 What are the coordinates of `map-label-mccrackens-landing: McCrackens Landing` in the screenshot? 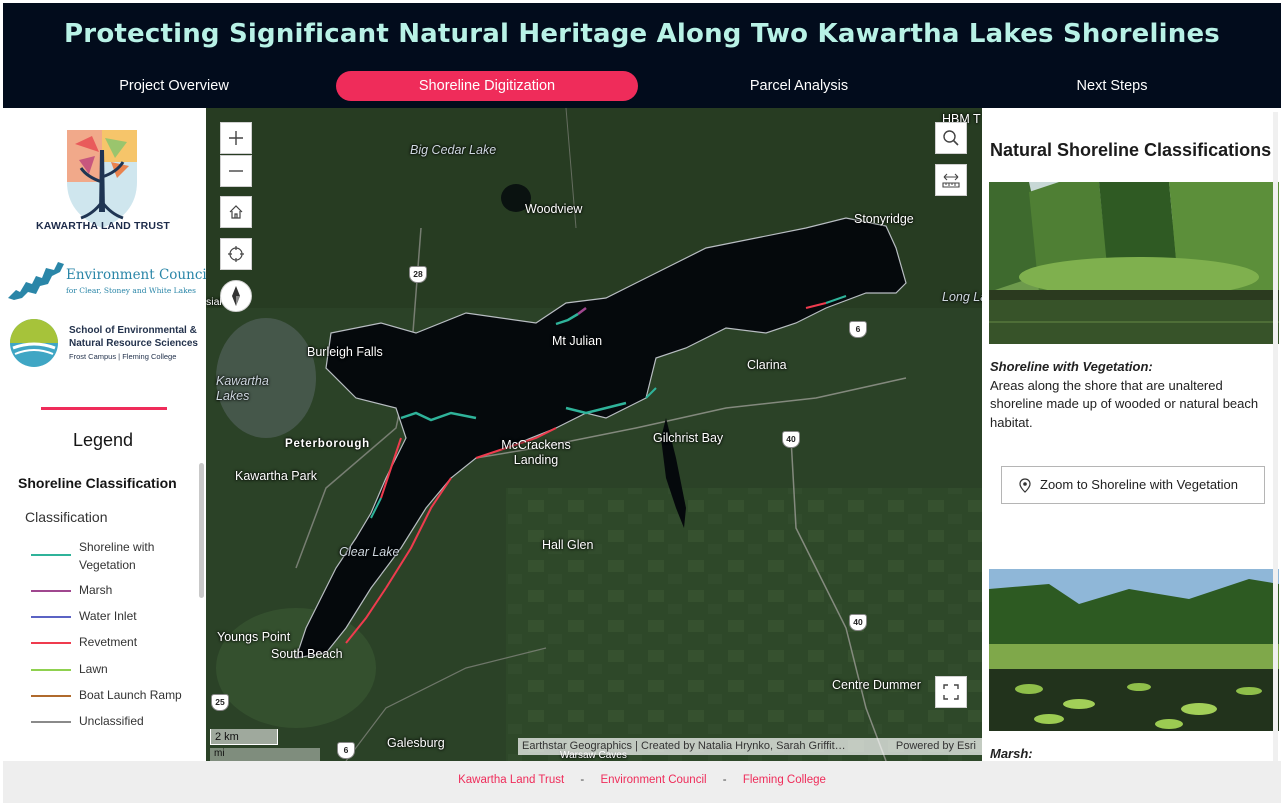 It's located at (536, 452).